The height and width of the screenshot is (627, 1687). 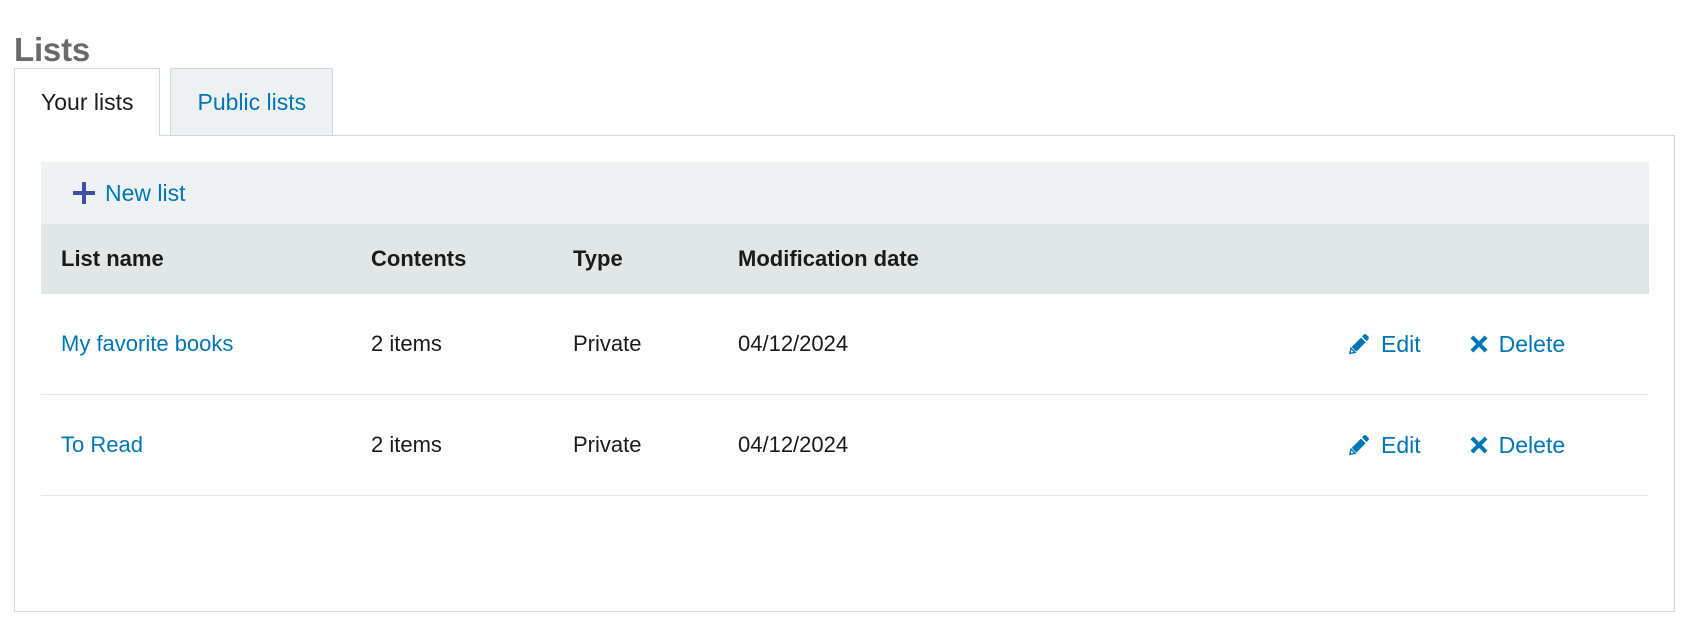 I want to click on column-header-modification-date: Modification date, so click(x=828, y=258).